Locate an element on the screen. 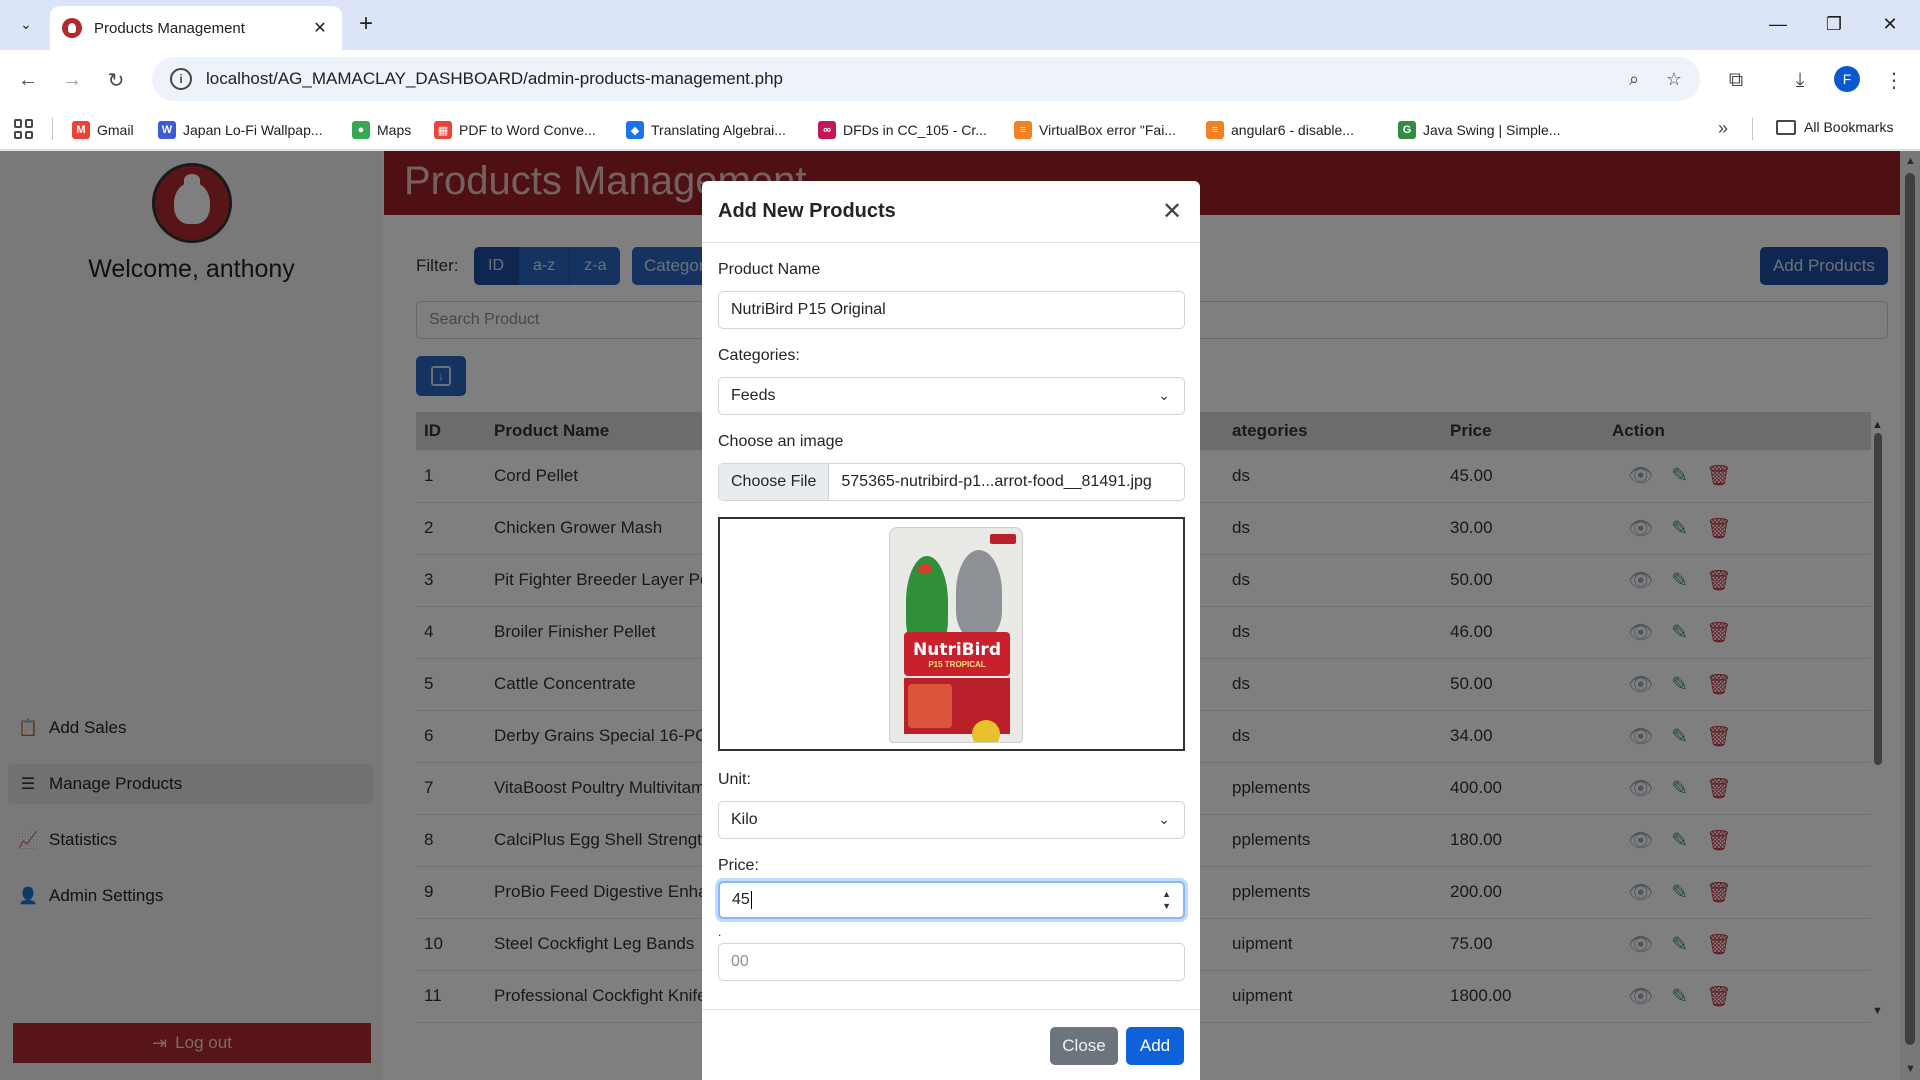 Image resolution: width=1920 pixels, height=1080 pixels. bookmark-label: Gmail is located at coordinates (115, 130).